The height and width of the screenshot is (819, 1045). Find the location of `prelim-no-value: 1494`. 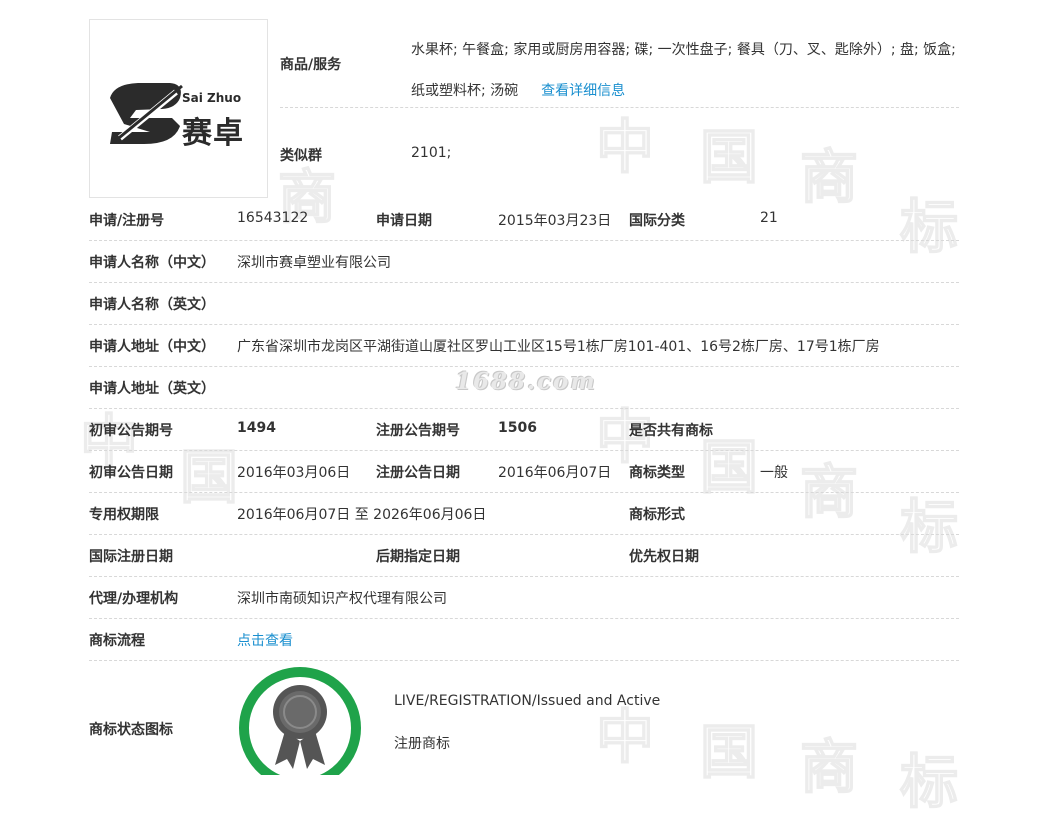

prelim-no-value: 1494 is located at coordinates (256, 428).